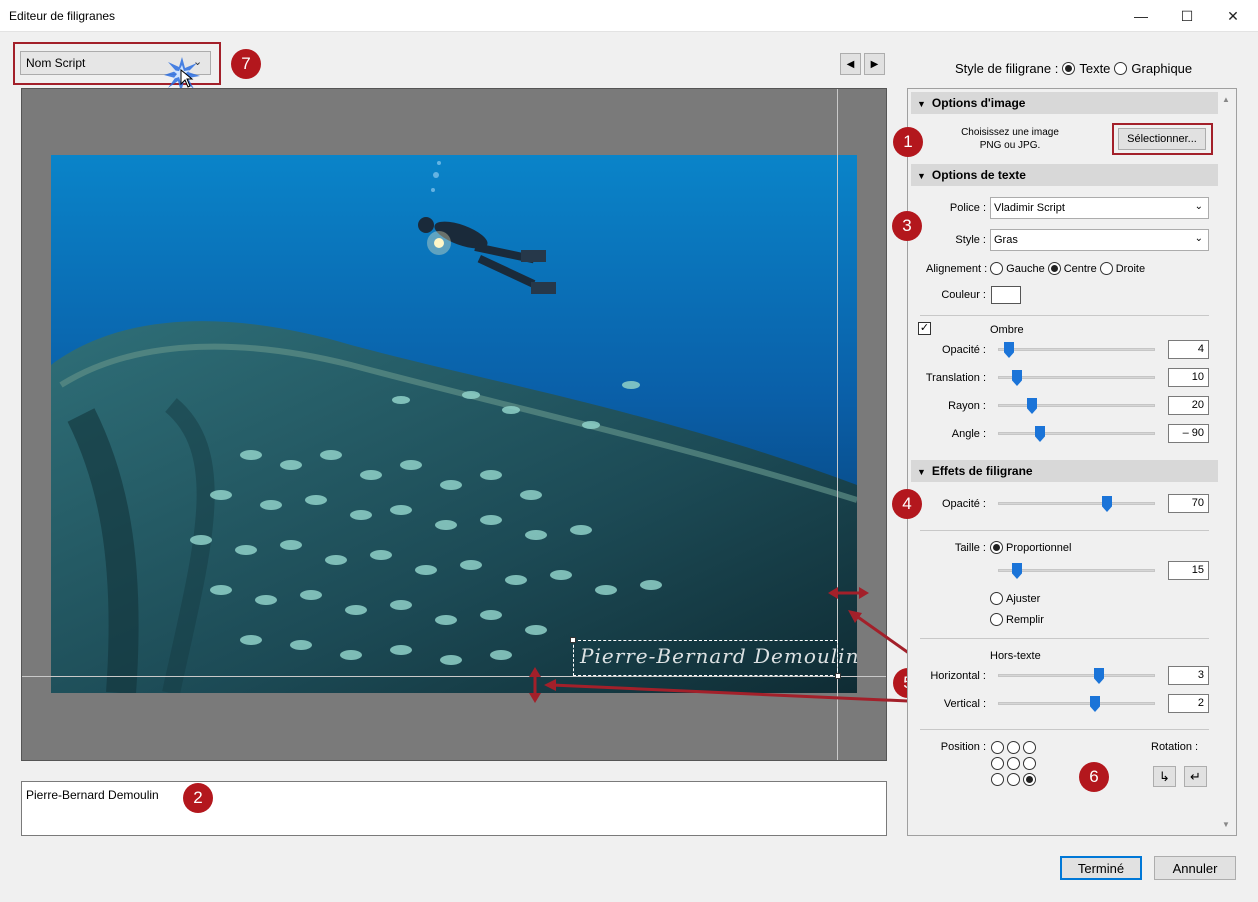  What do you see at coordinates (1233, 16) in the screenshot?
I see `close-button: ✕` at bounding box center [1233, 16].